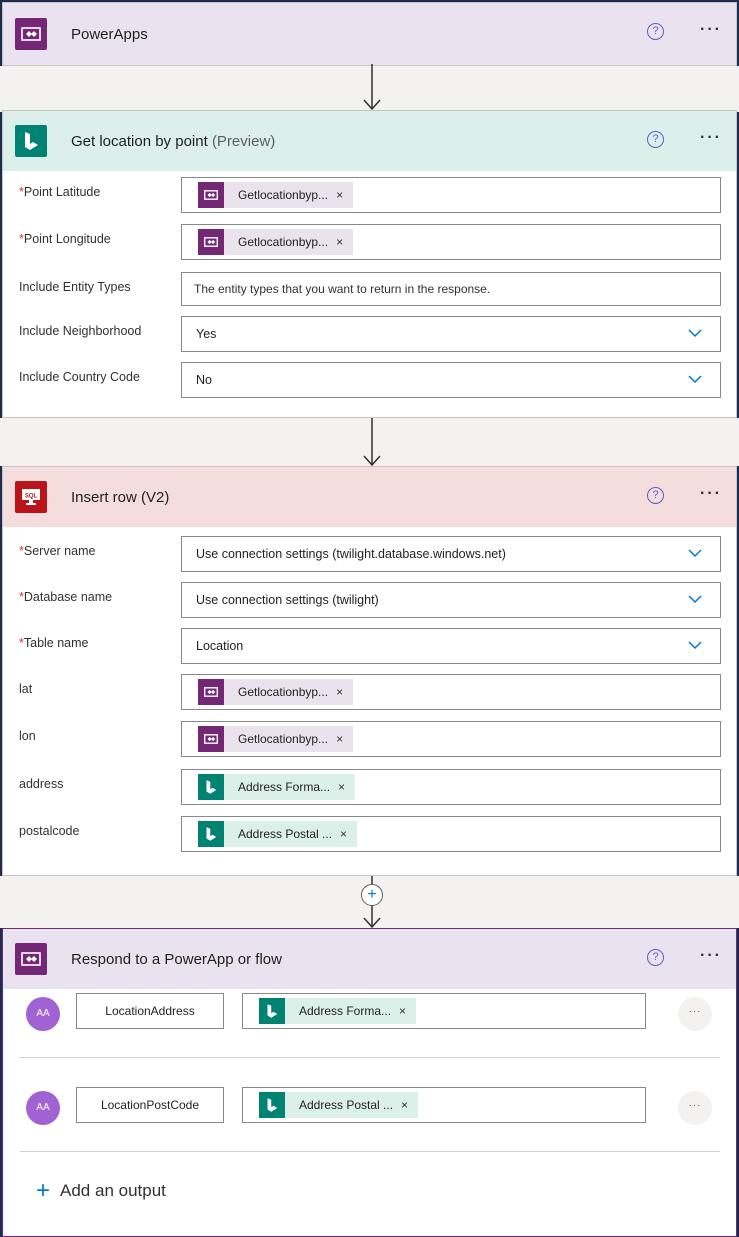 The width and height of the screenshot is (739, 1237). I want to click on powerapps-trigger-title: PowerApps, so click(109, 34).